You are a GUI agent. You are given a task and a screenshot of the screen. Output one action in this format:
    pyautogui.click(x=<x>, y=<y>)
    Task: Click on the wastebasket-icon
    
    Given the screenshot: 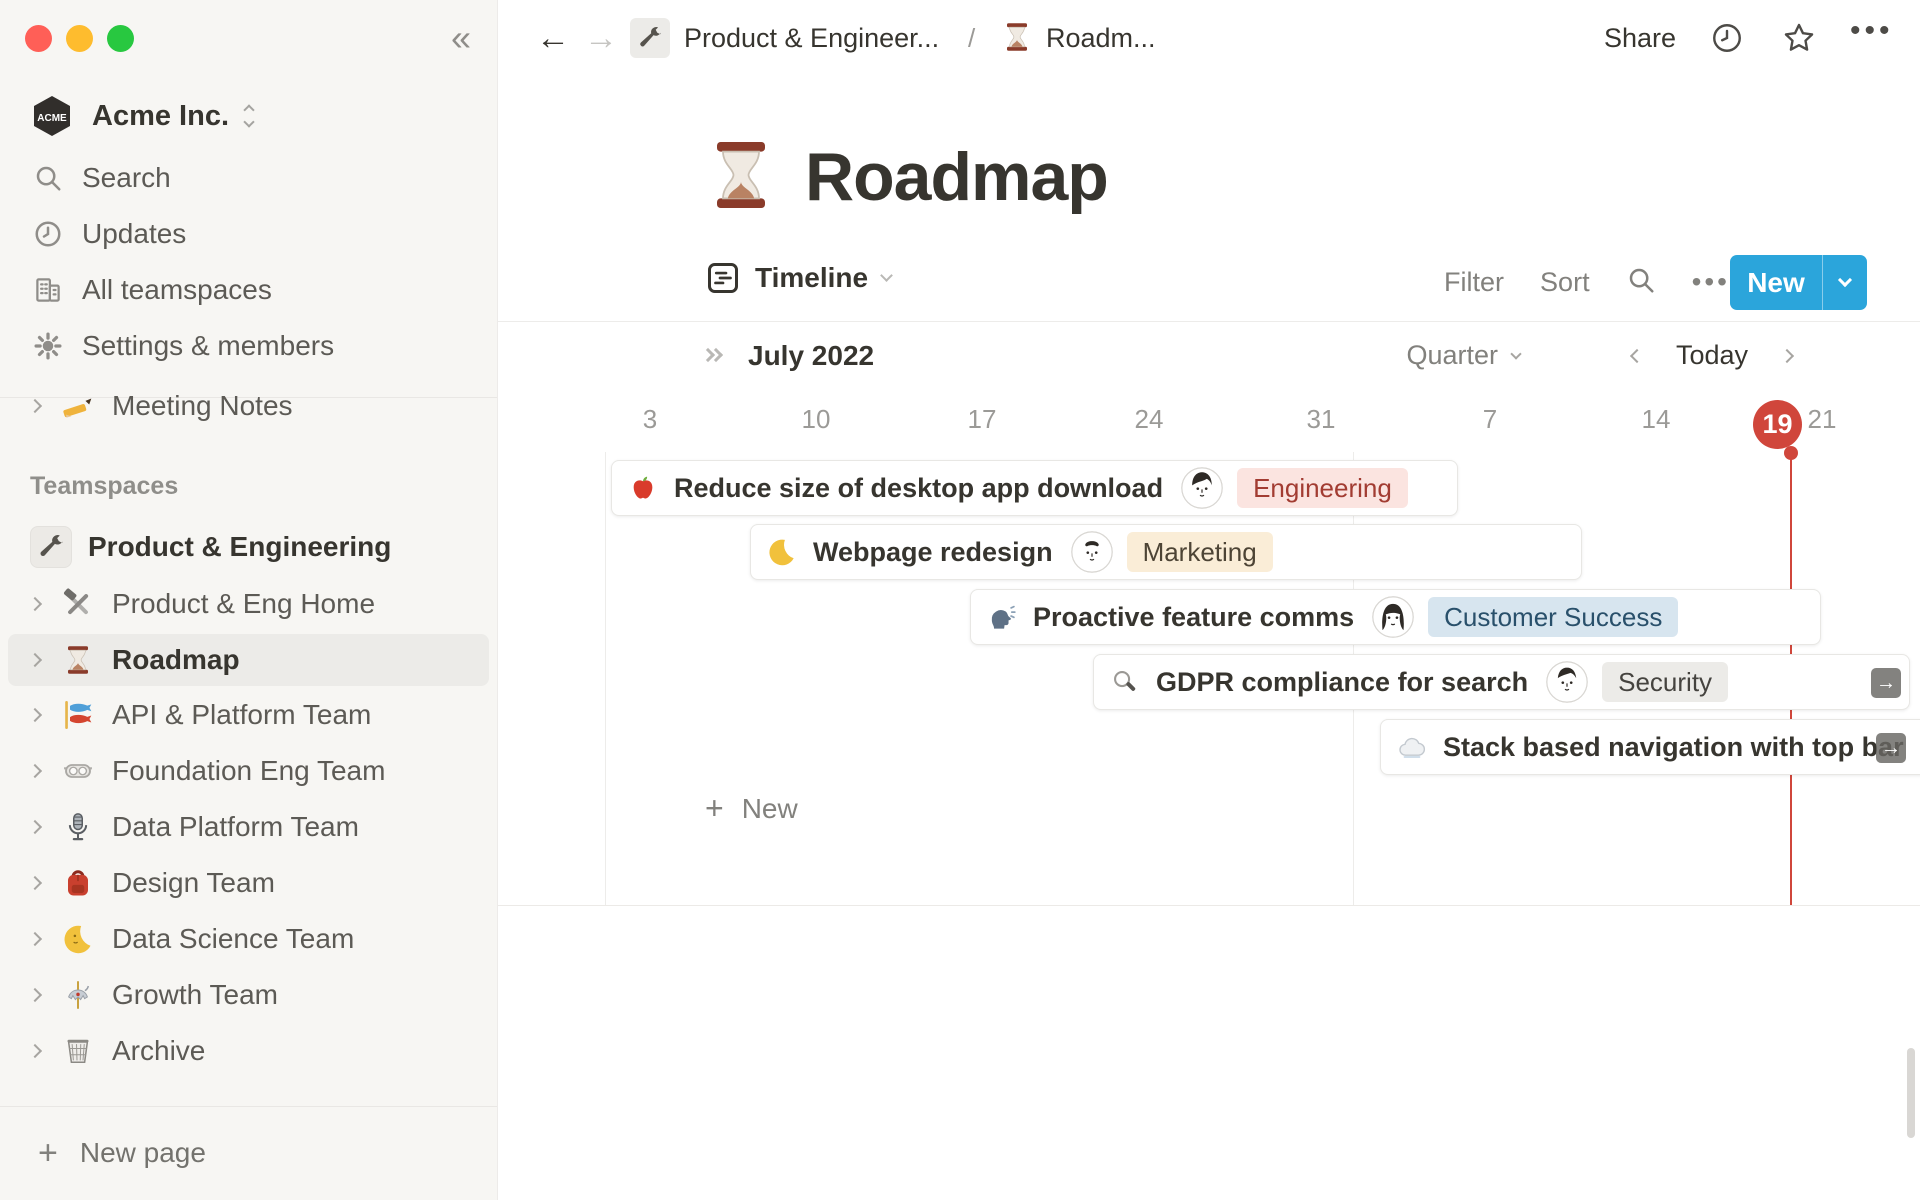 What is the action you would take?
    pyautogui.click(x=78, y=1051)
    